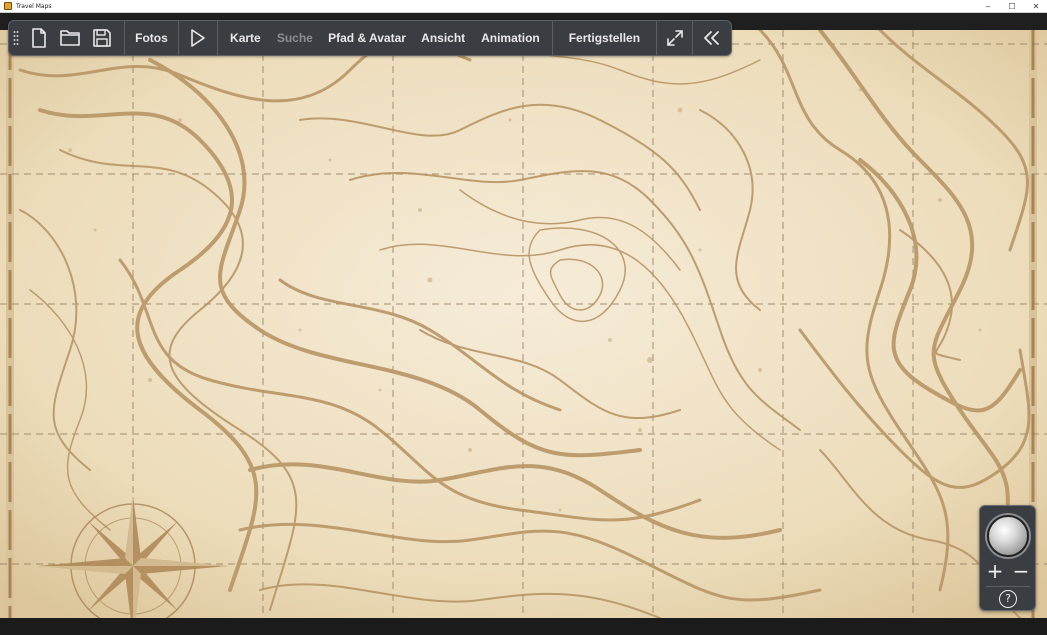 This screenshot has height=635, width=1047. What do you see at coordinates (523, 6) in the screenshot?
I see `window-titlebar: Travel Maps – ☐ ✕` at bounding box center [523, 6].